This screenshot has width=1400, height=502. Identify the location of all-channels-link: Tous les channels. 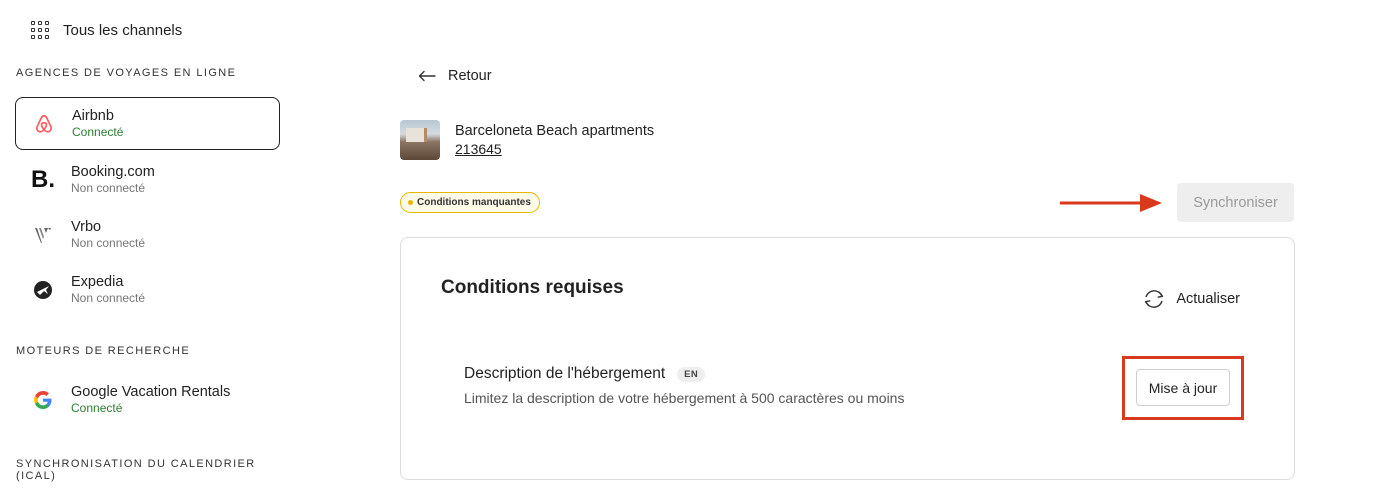
(106, 30).